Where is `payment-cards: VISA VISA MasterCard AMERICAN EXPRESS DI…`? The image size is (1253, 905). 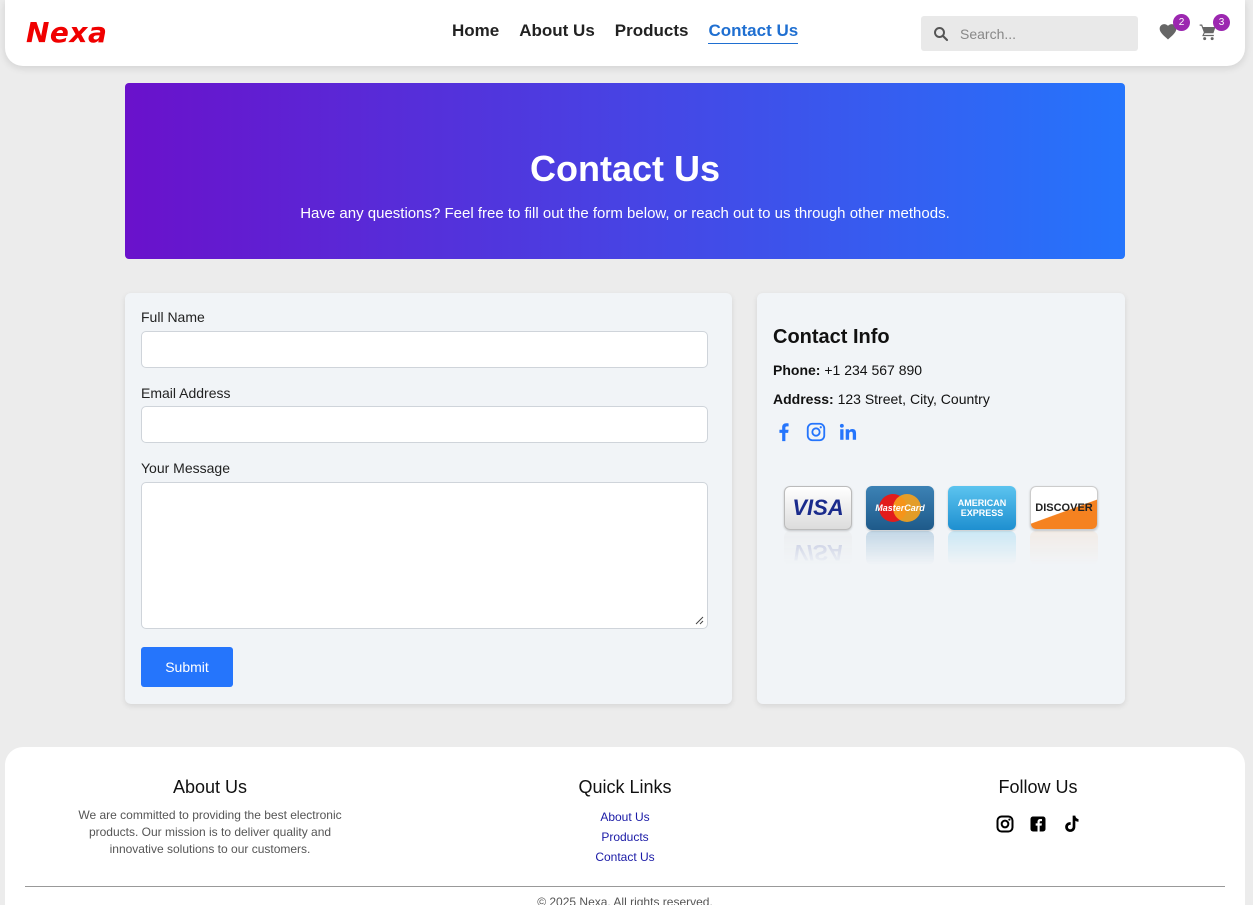
payment-cards: VISA VISA MasterCard AMERICAN EXPRESS DI… is located at coordinates (941, 525).